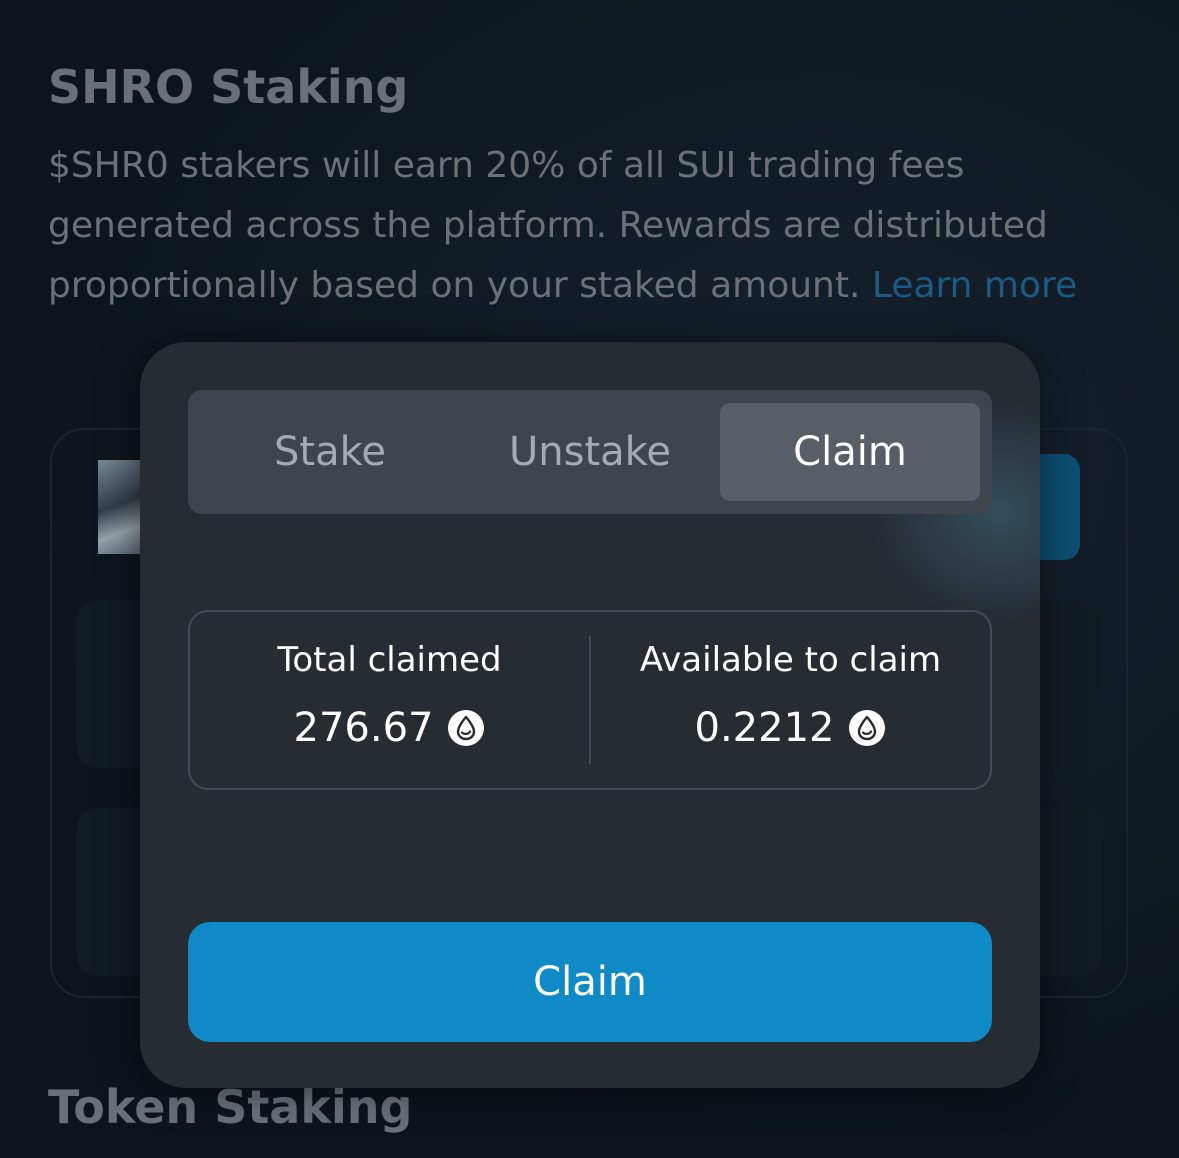  What do you see at coordinates (850, 452) in the screenshot?
I see `tab-claim: Claim` at bounding box center [850, 452].